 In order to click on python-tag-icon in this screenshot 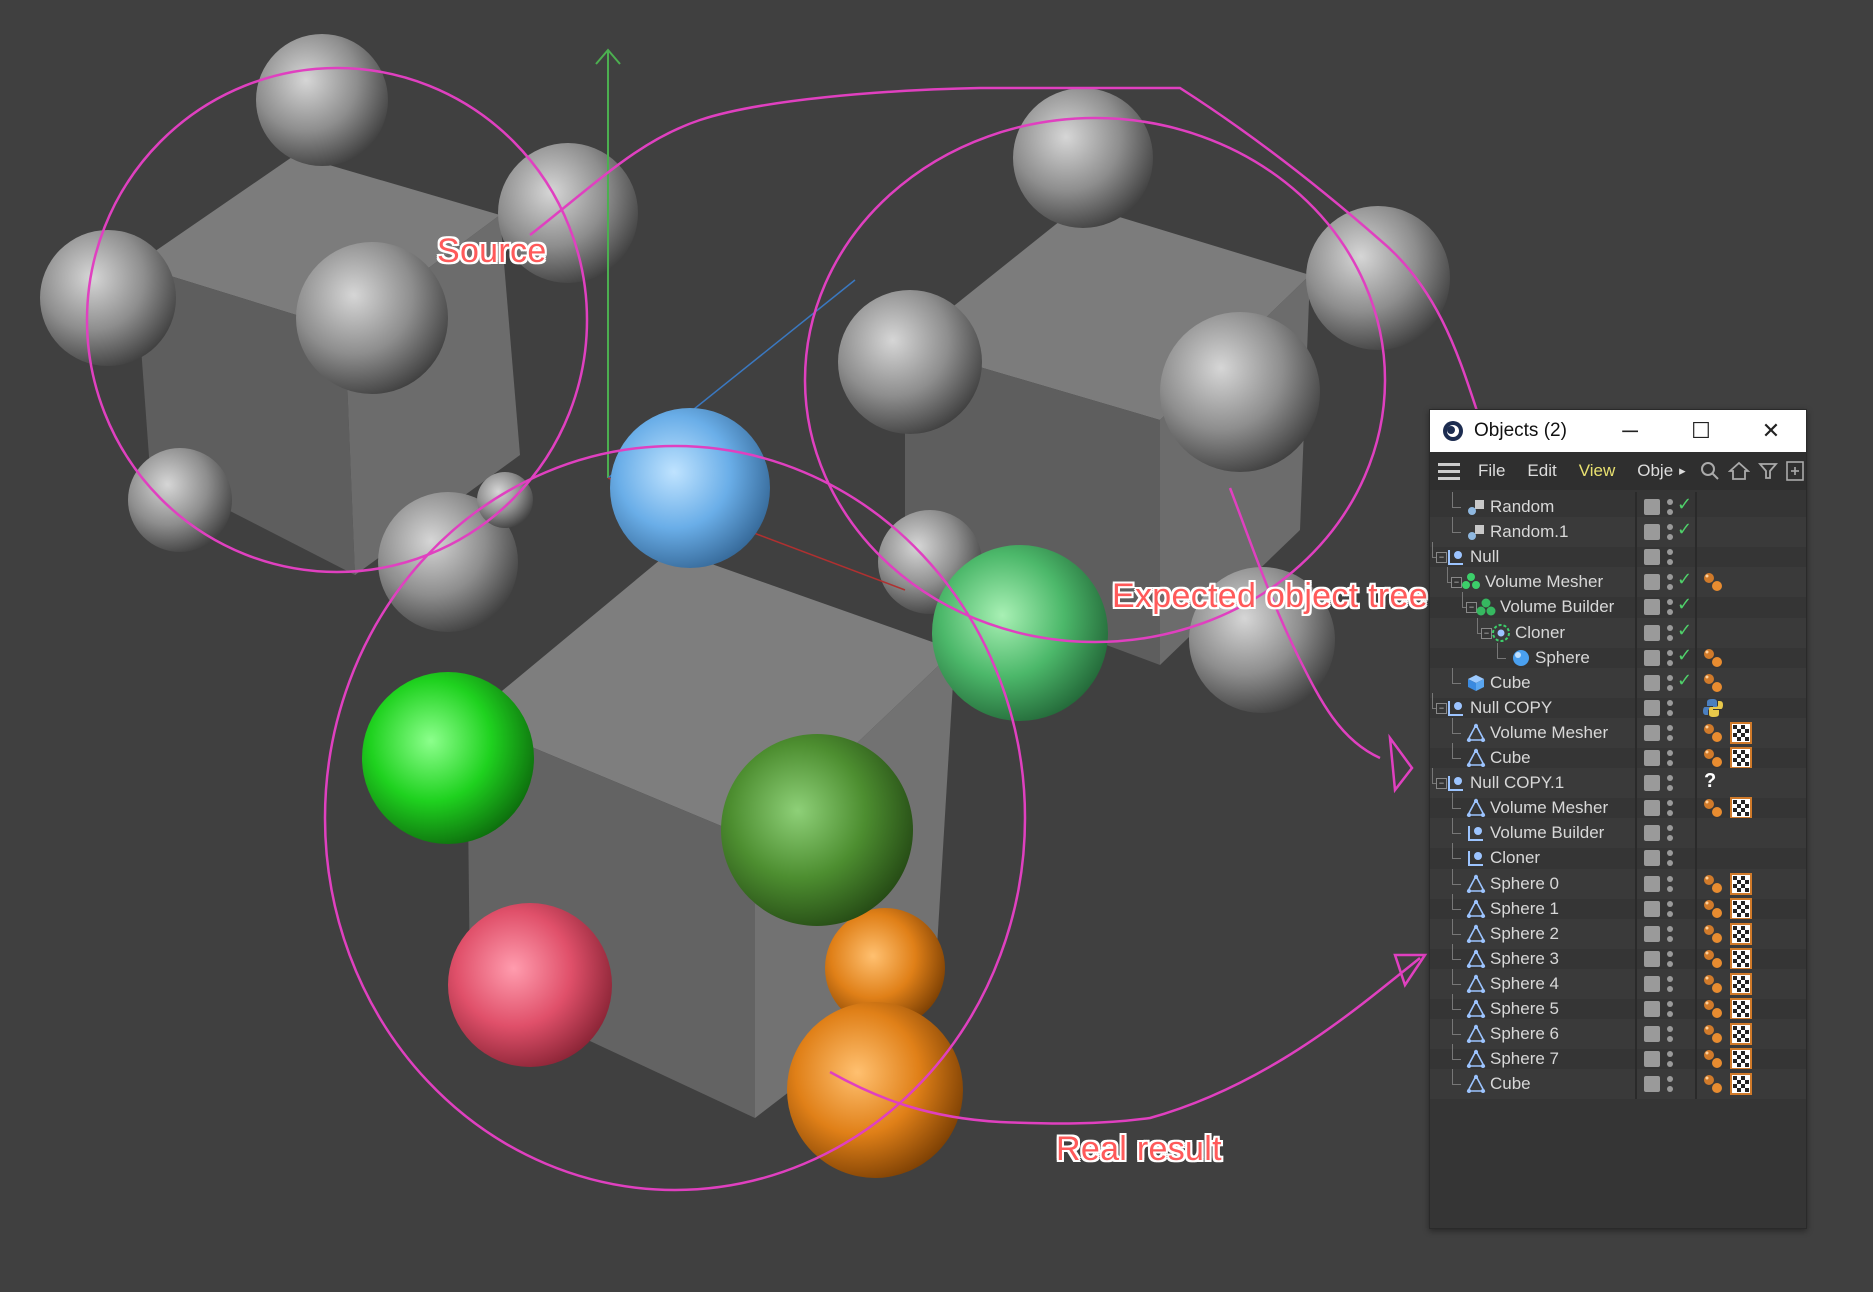, I will do `click(1713, 708)`.